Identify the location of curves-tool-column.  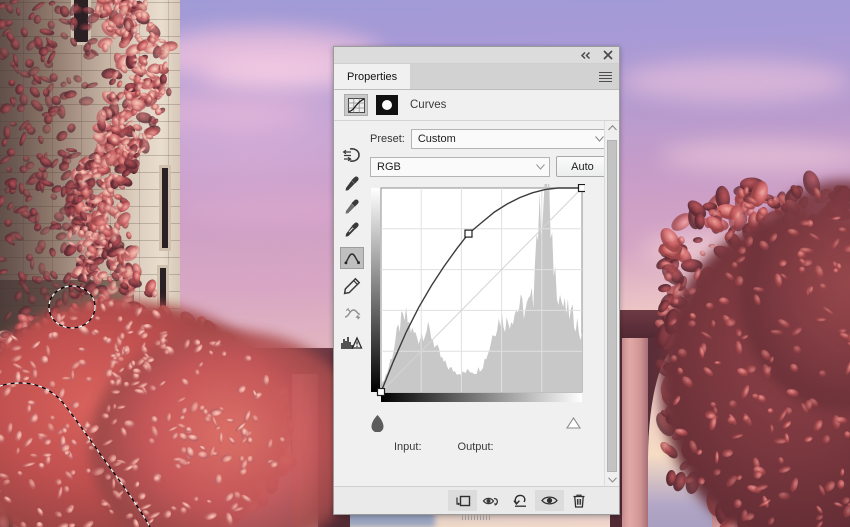
(352, 303).